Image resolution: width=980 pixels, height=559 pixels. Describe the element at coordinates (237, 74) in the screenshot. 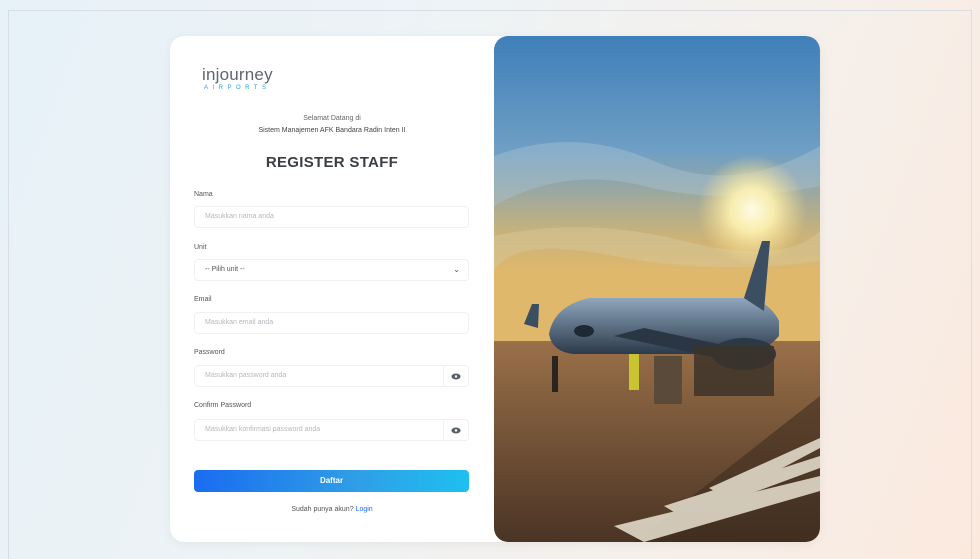

I see `logo-wordmark: injourney` at that location.